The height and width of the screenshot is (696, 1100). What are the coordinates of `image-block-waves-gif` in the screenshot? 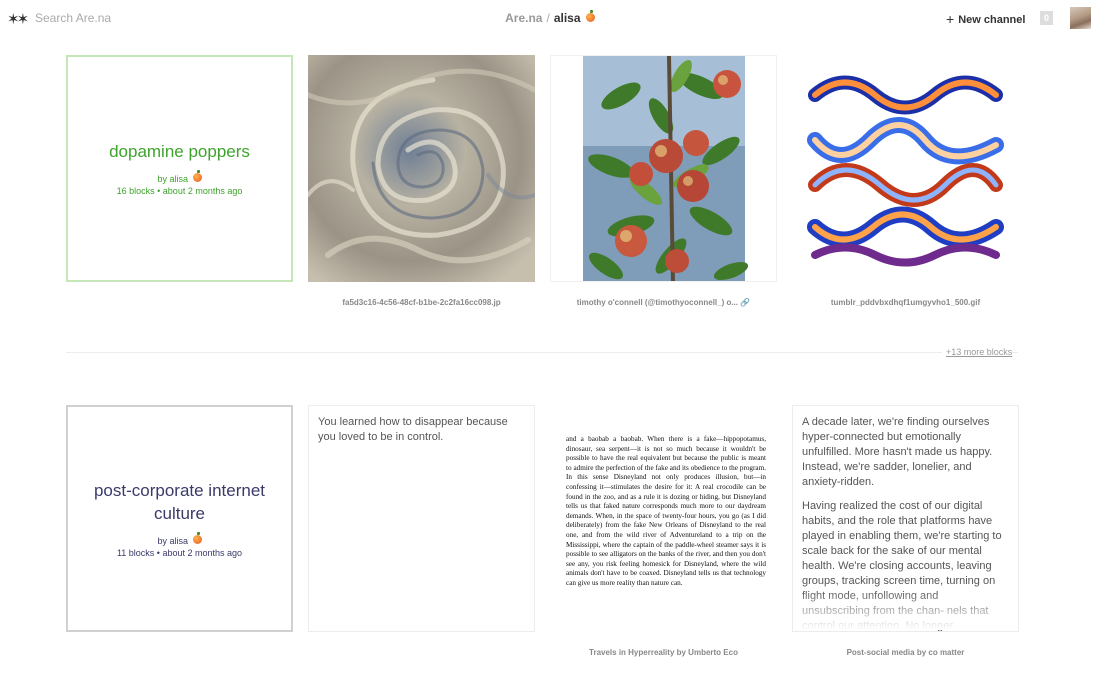 It's located at (905, 168).